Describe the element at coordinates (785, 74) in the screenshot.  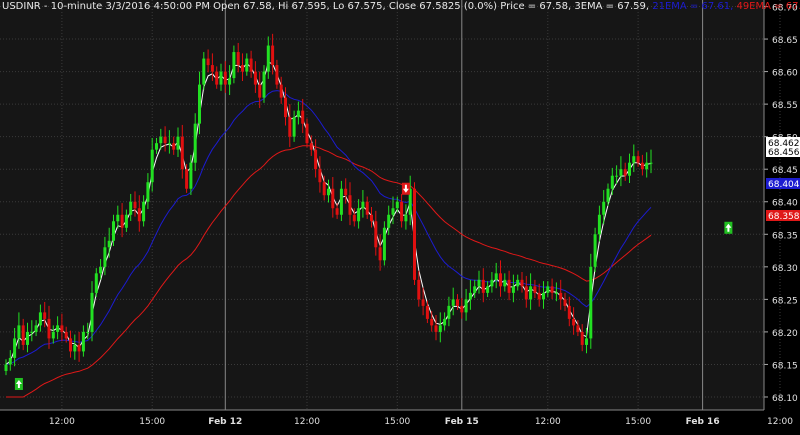
I see `y-tick-label: 68.60` at that location.